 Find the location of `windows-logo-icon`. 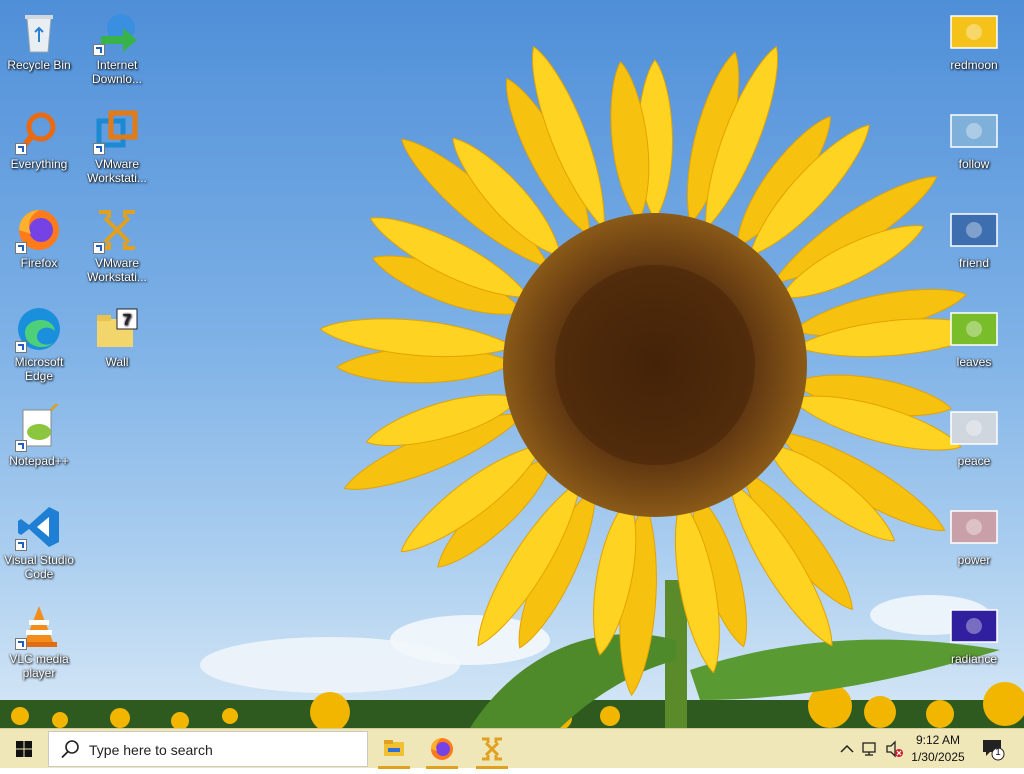

windows-logo-icon is located at coordinates (24, 749).